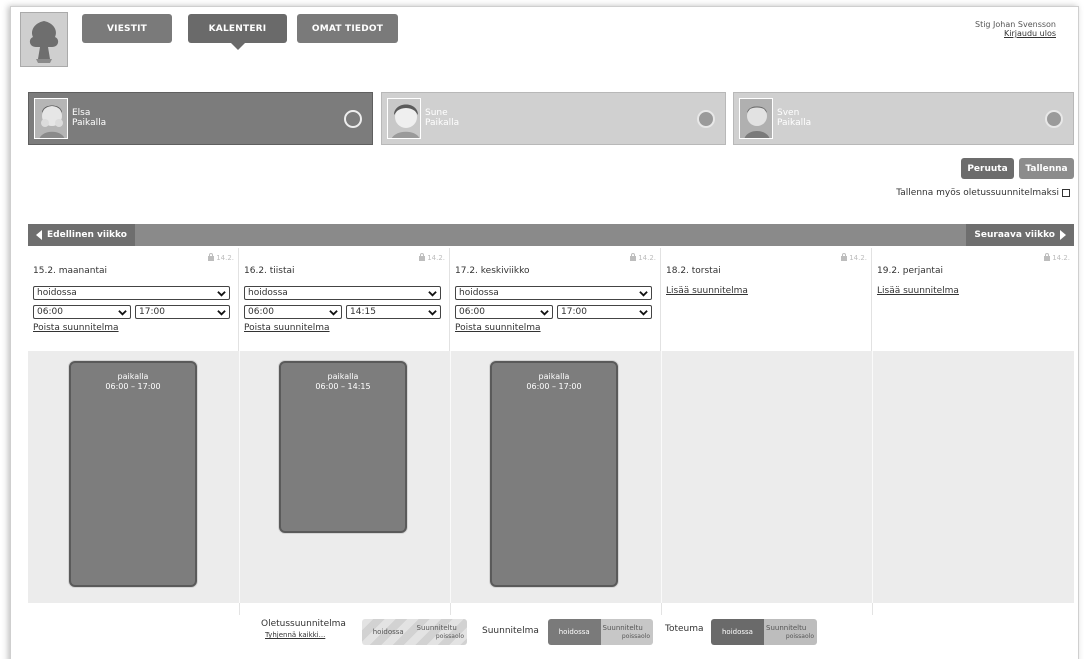 The height and width of the screenshot is (659, 1087). I want to click on child-card-sven: Sven Paikalla, so click(903, 118).